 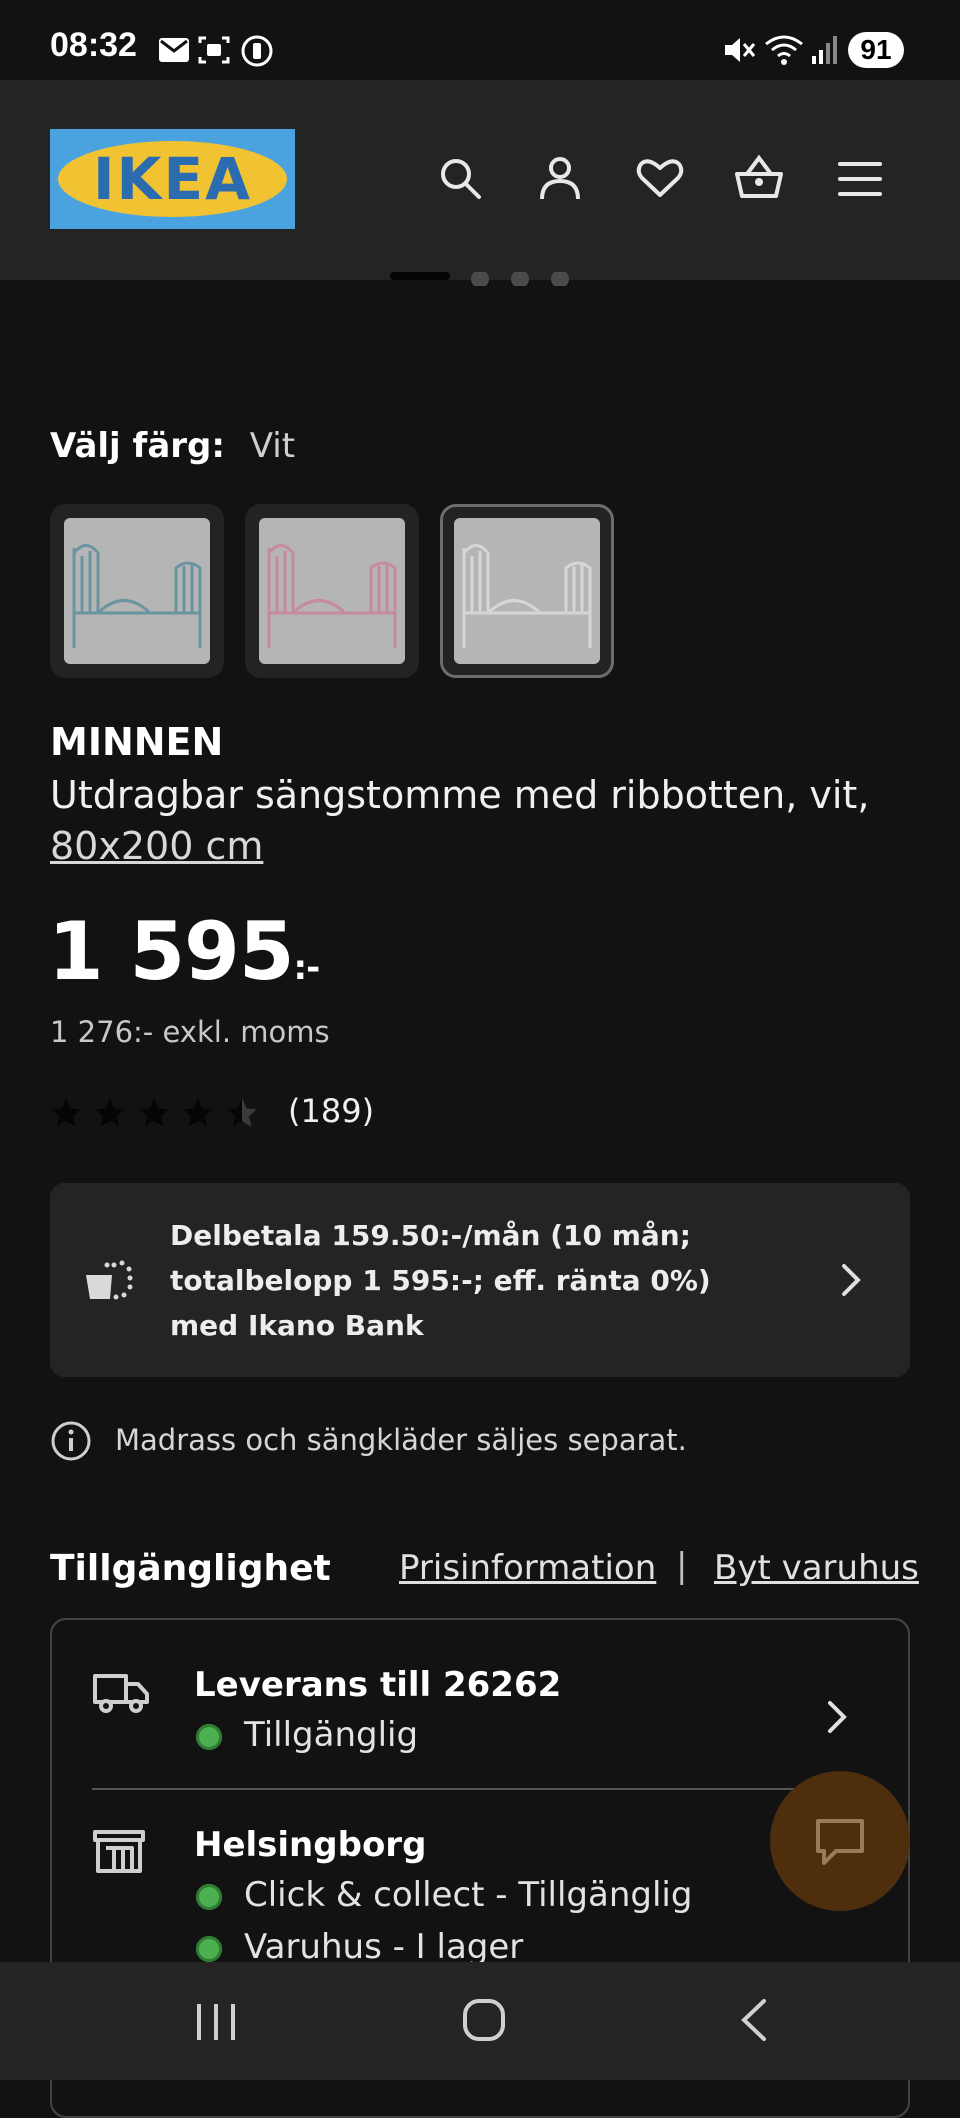 I want to click on color-label: Välj färg:, so click(x=137, y=446).